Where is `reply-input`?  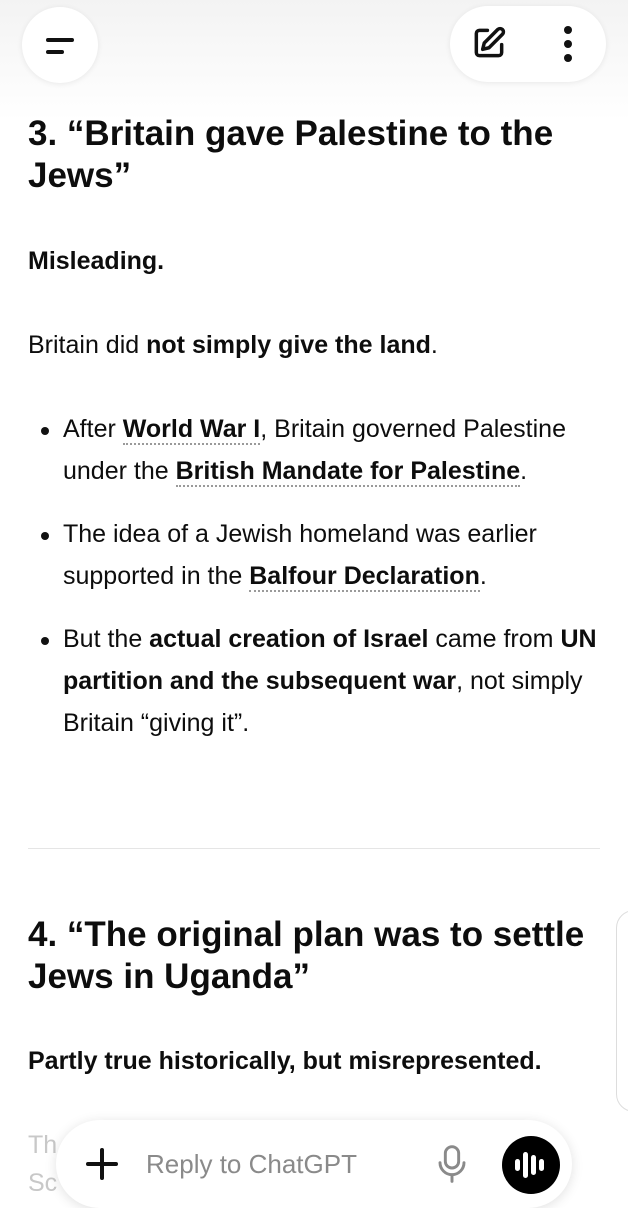 reply-input is located at coordinates (281, 1164).